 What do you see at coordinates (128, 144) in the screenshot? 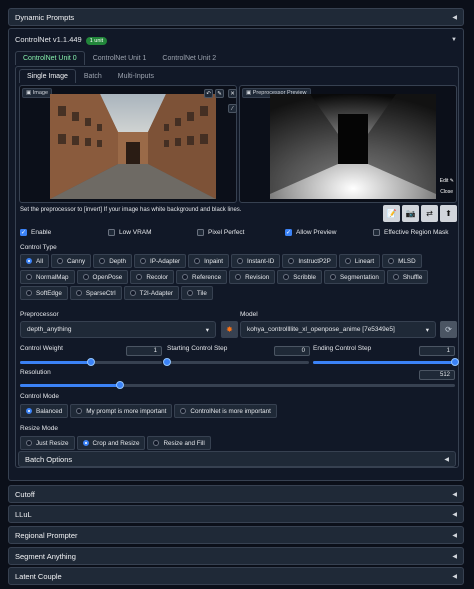
I see `image-input: ▣ Image ↶ ✎ ✕ ⁄` at bounding box center [128, 144].